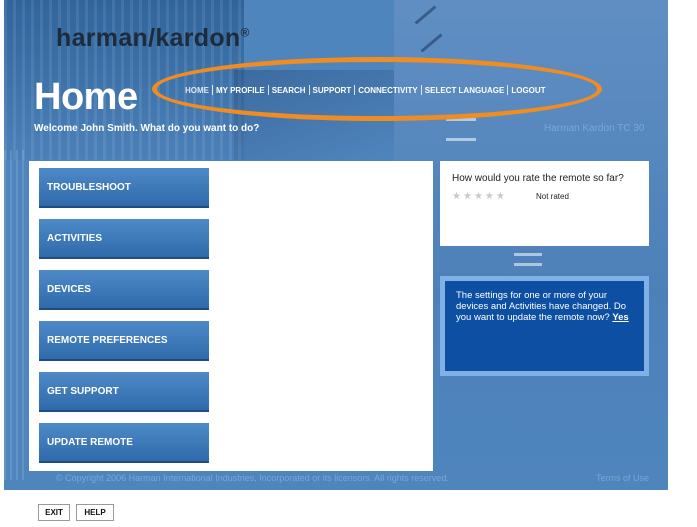 This screenshot has width=697, height=527. Describe the element at coordinates (124, 443) in the screenshot. I see `update-remote-button: UPDATE REMOTE` at that location.